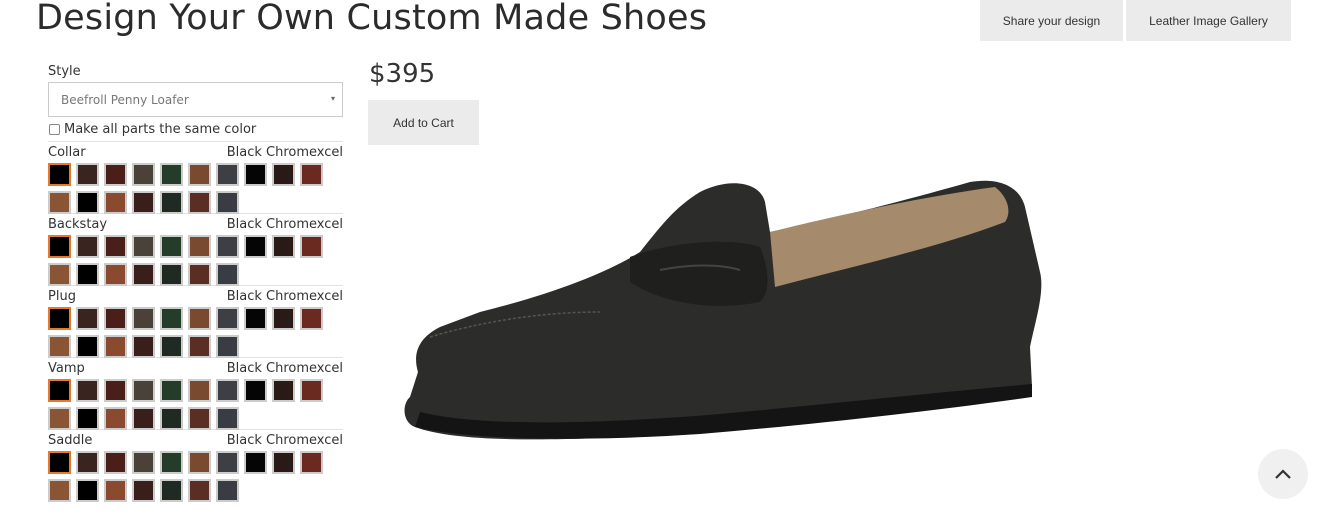 Image resolution: width=1324 pixels, height=530 pixels. Describe the element at coordinates (54, 129) in the screenshot. I see `same-color-checkbox` at that location.